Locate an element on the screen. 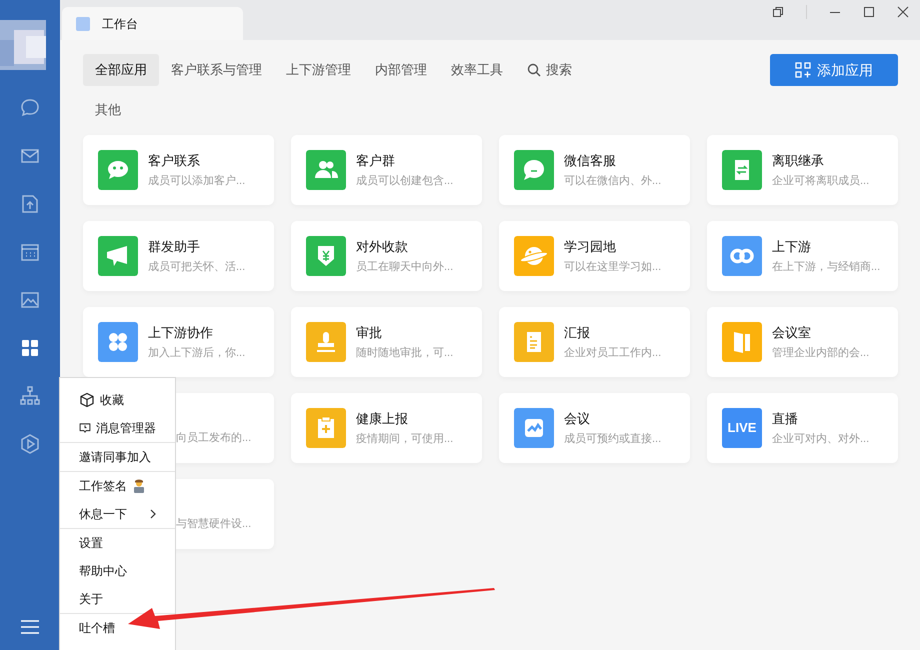 Image resolution: width=920 pixels, height=650 pixels. category-tab: 效率工具 is located at coordinates (477, 70).